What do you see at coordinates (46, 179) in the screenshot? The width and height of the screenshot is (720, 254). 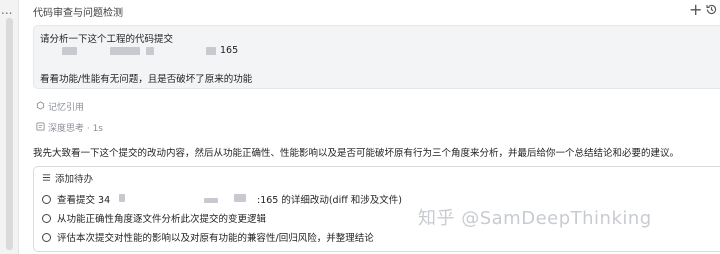 I see `list-icon` at bounding box center [46, 179].